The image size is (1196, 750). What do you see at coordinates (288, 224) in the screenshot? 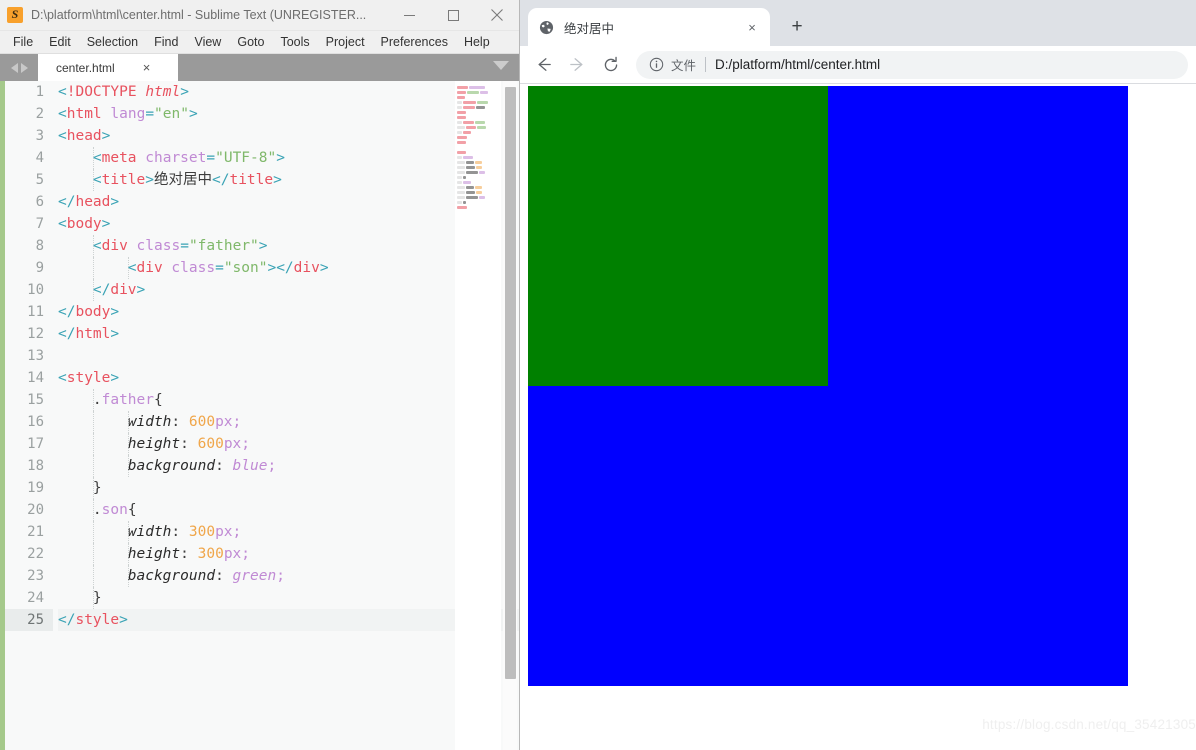
I see `code-line: <body>` at bounding box center [288, 224].